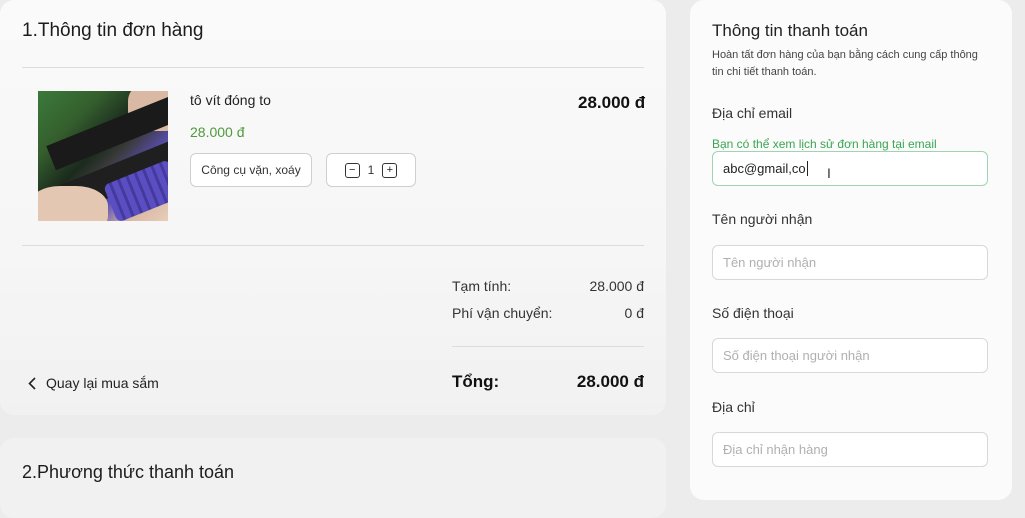 This screenshot has height=518, width=1025. I want to click on back-to-shopping-link: Quay lại mua sắm, so click(93, 383).